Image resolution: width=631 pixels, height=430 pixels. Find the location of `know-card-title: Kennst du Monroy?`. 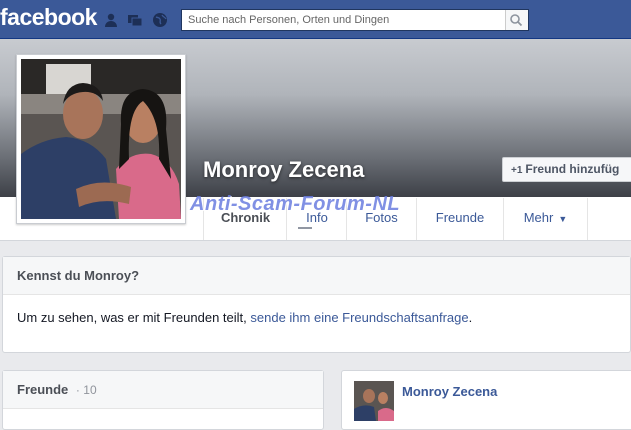

know-card-title: Kennst du Monroy? is located at coordinates (316, 276).